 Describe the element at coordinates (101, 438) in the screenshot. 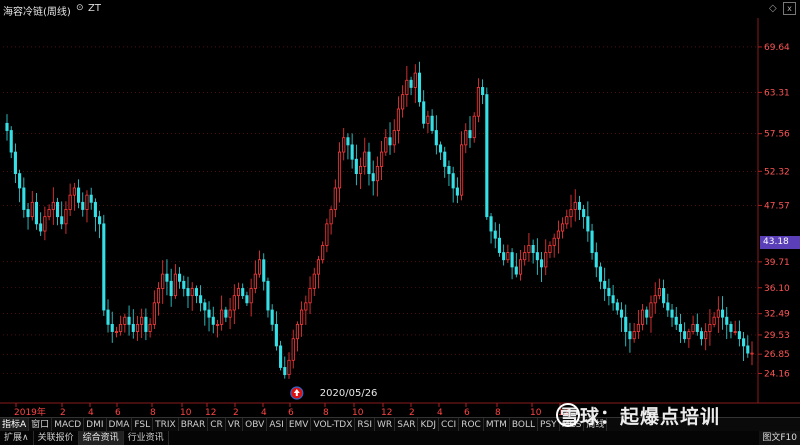

I see `bottom-tab: 综合资讯` at that location.